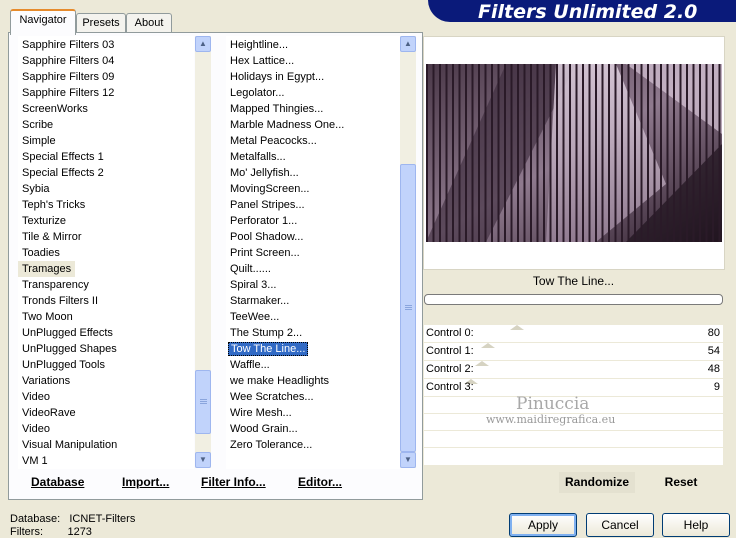  I want to click on list-item: Special Effects 1, so click(106, 157).